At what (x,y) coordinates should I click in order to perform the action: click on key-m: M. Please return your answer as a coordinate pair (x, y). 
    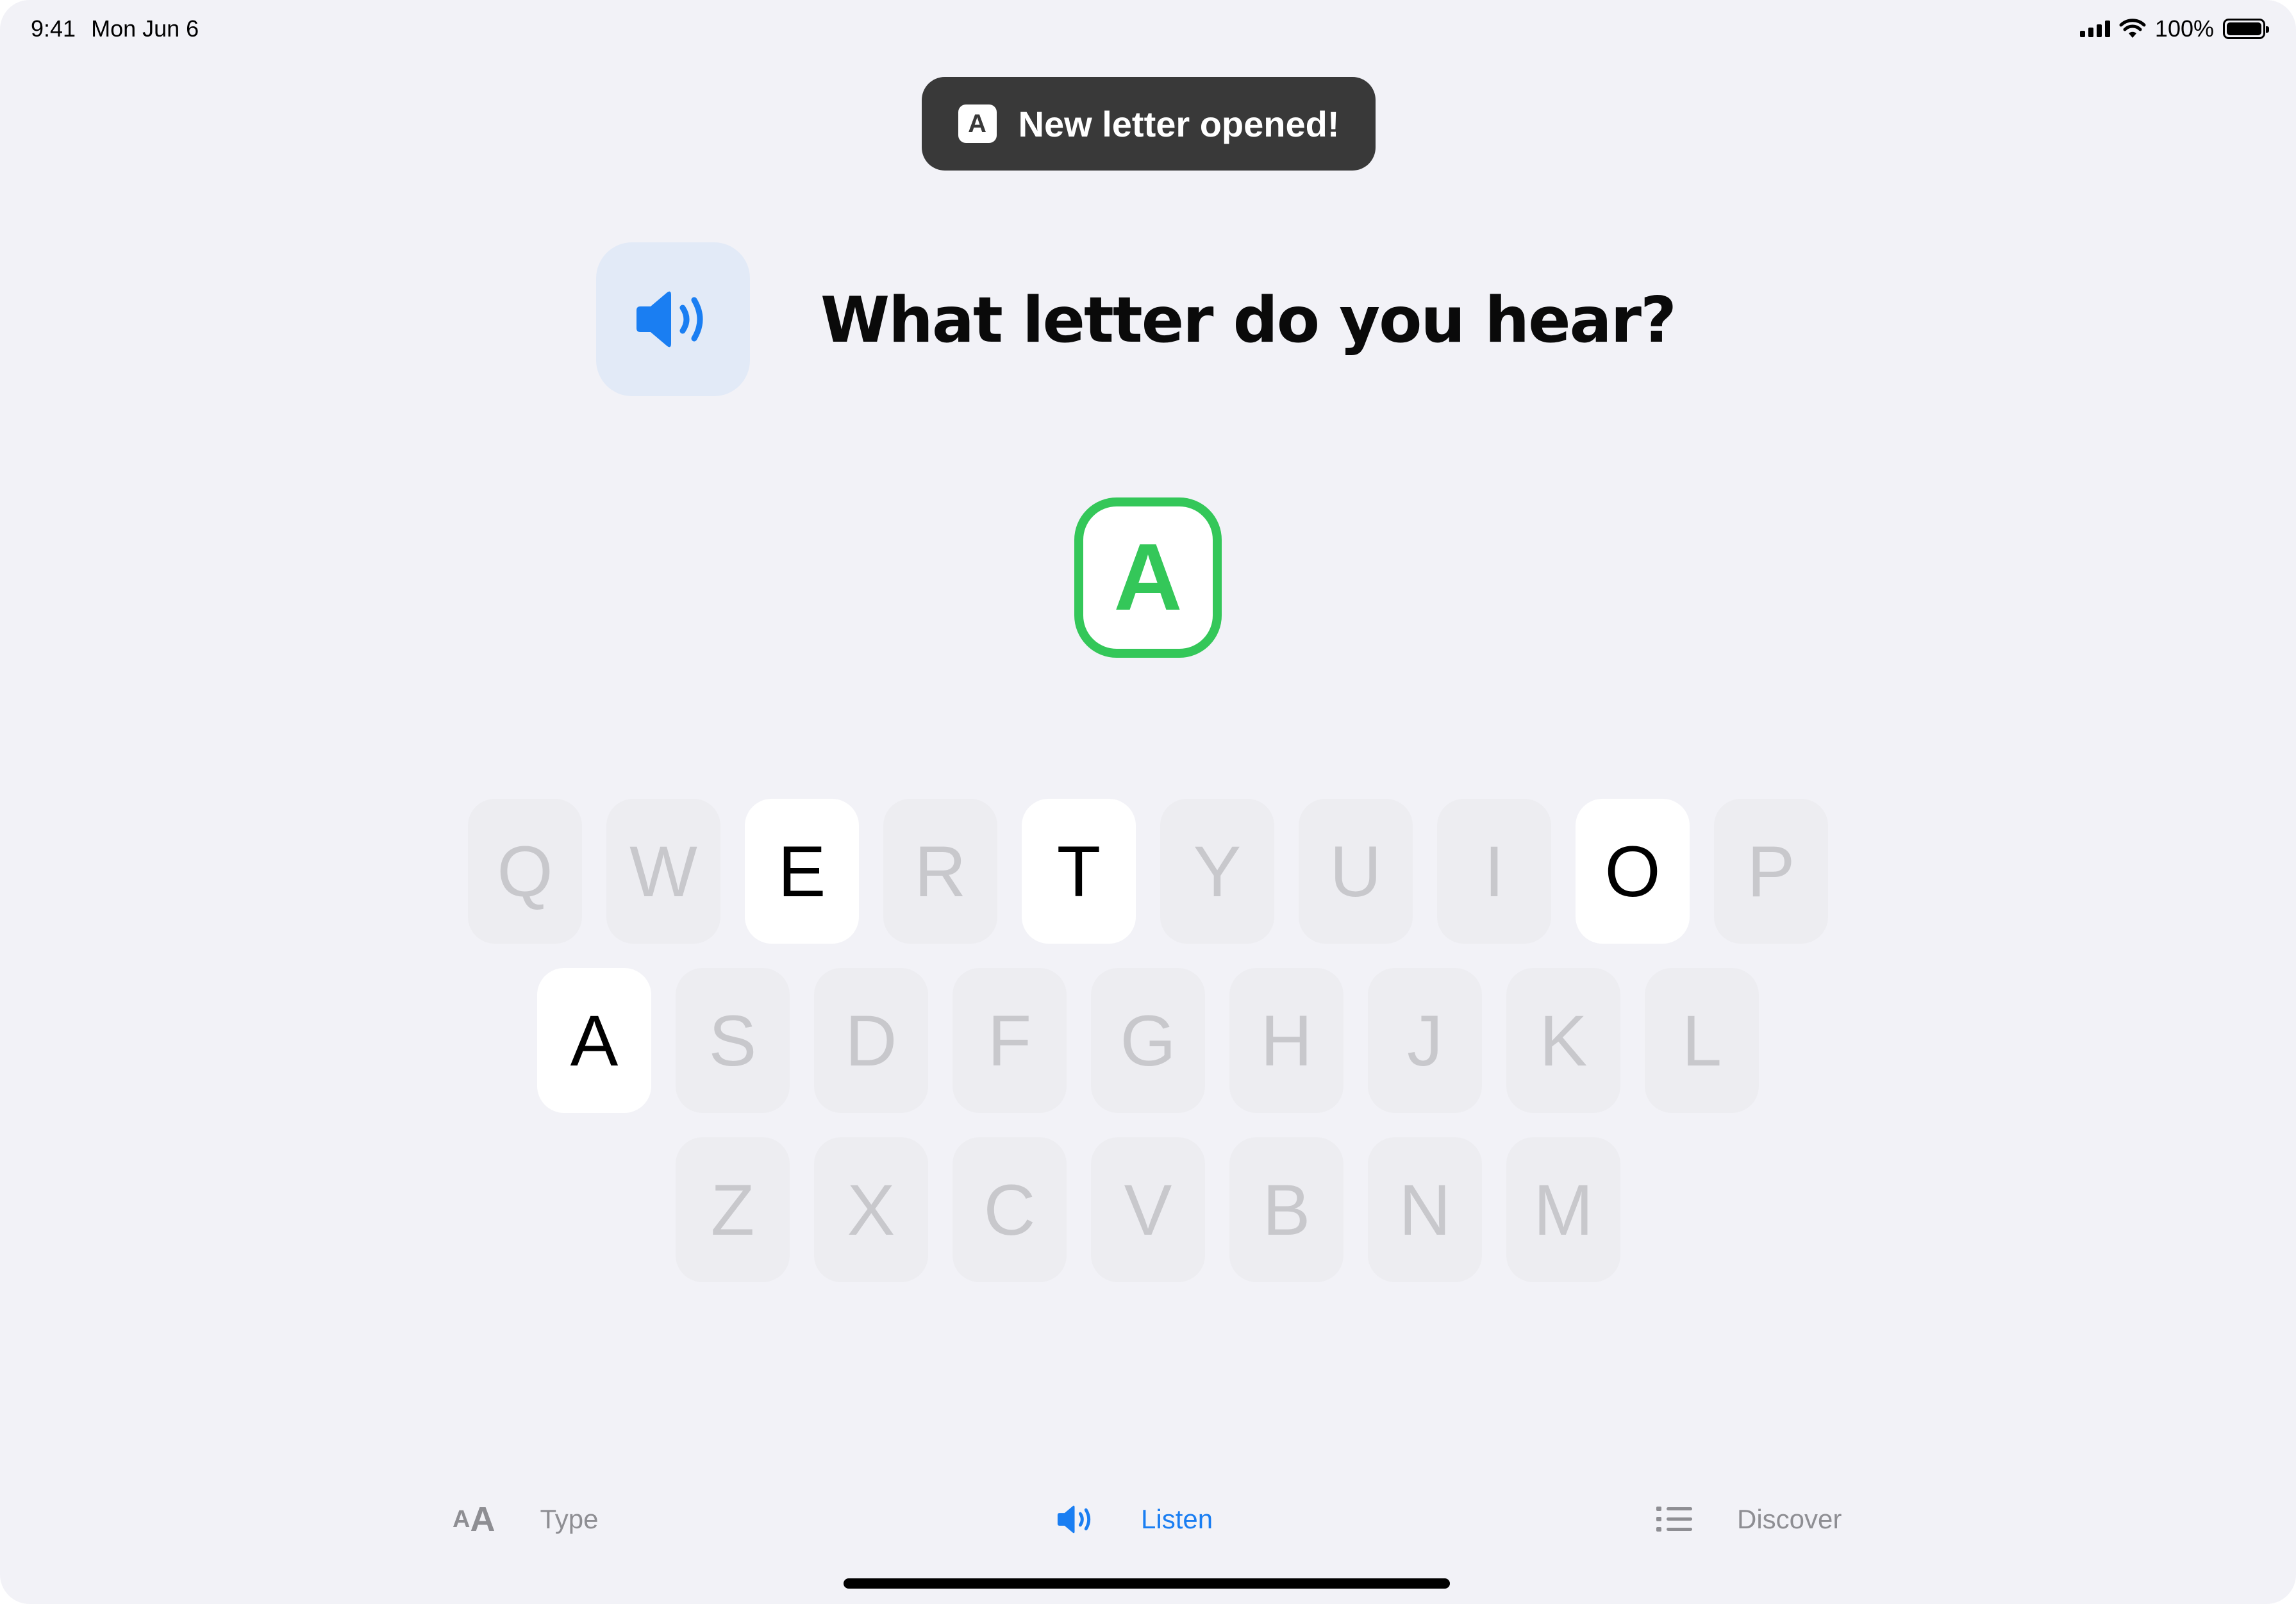
    Looking at the image, I should click on (1563, 1209).